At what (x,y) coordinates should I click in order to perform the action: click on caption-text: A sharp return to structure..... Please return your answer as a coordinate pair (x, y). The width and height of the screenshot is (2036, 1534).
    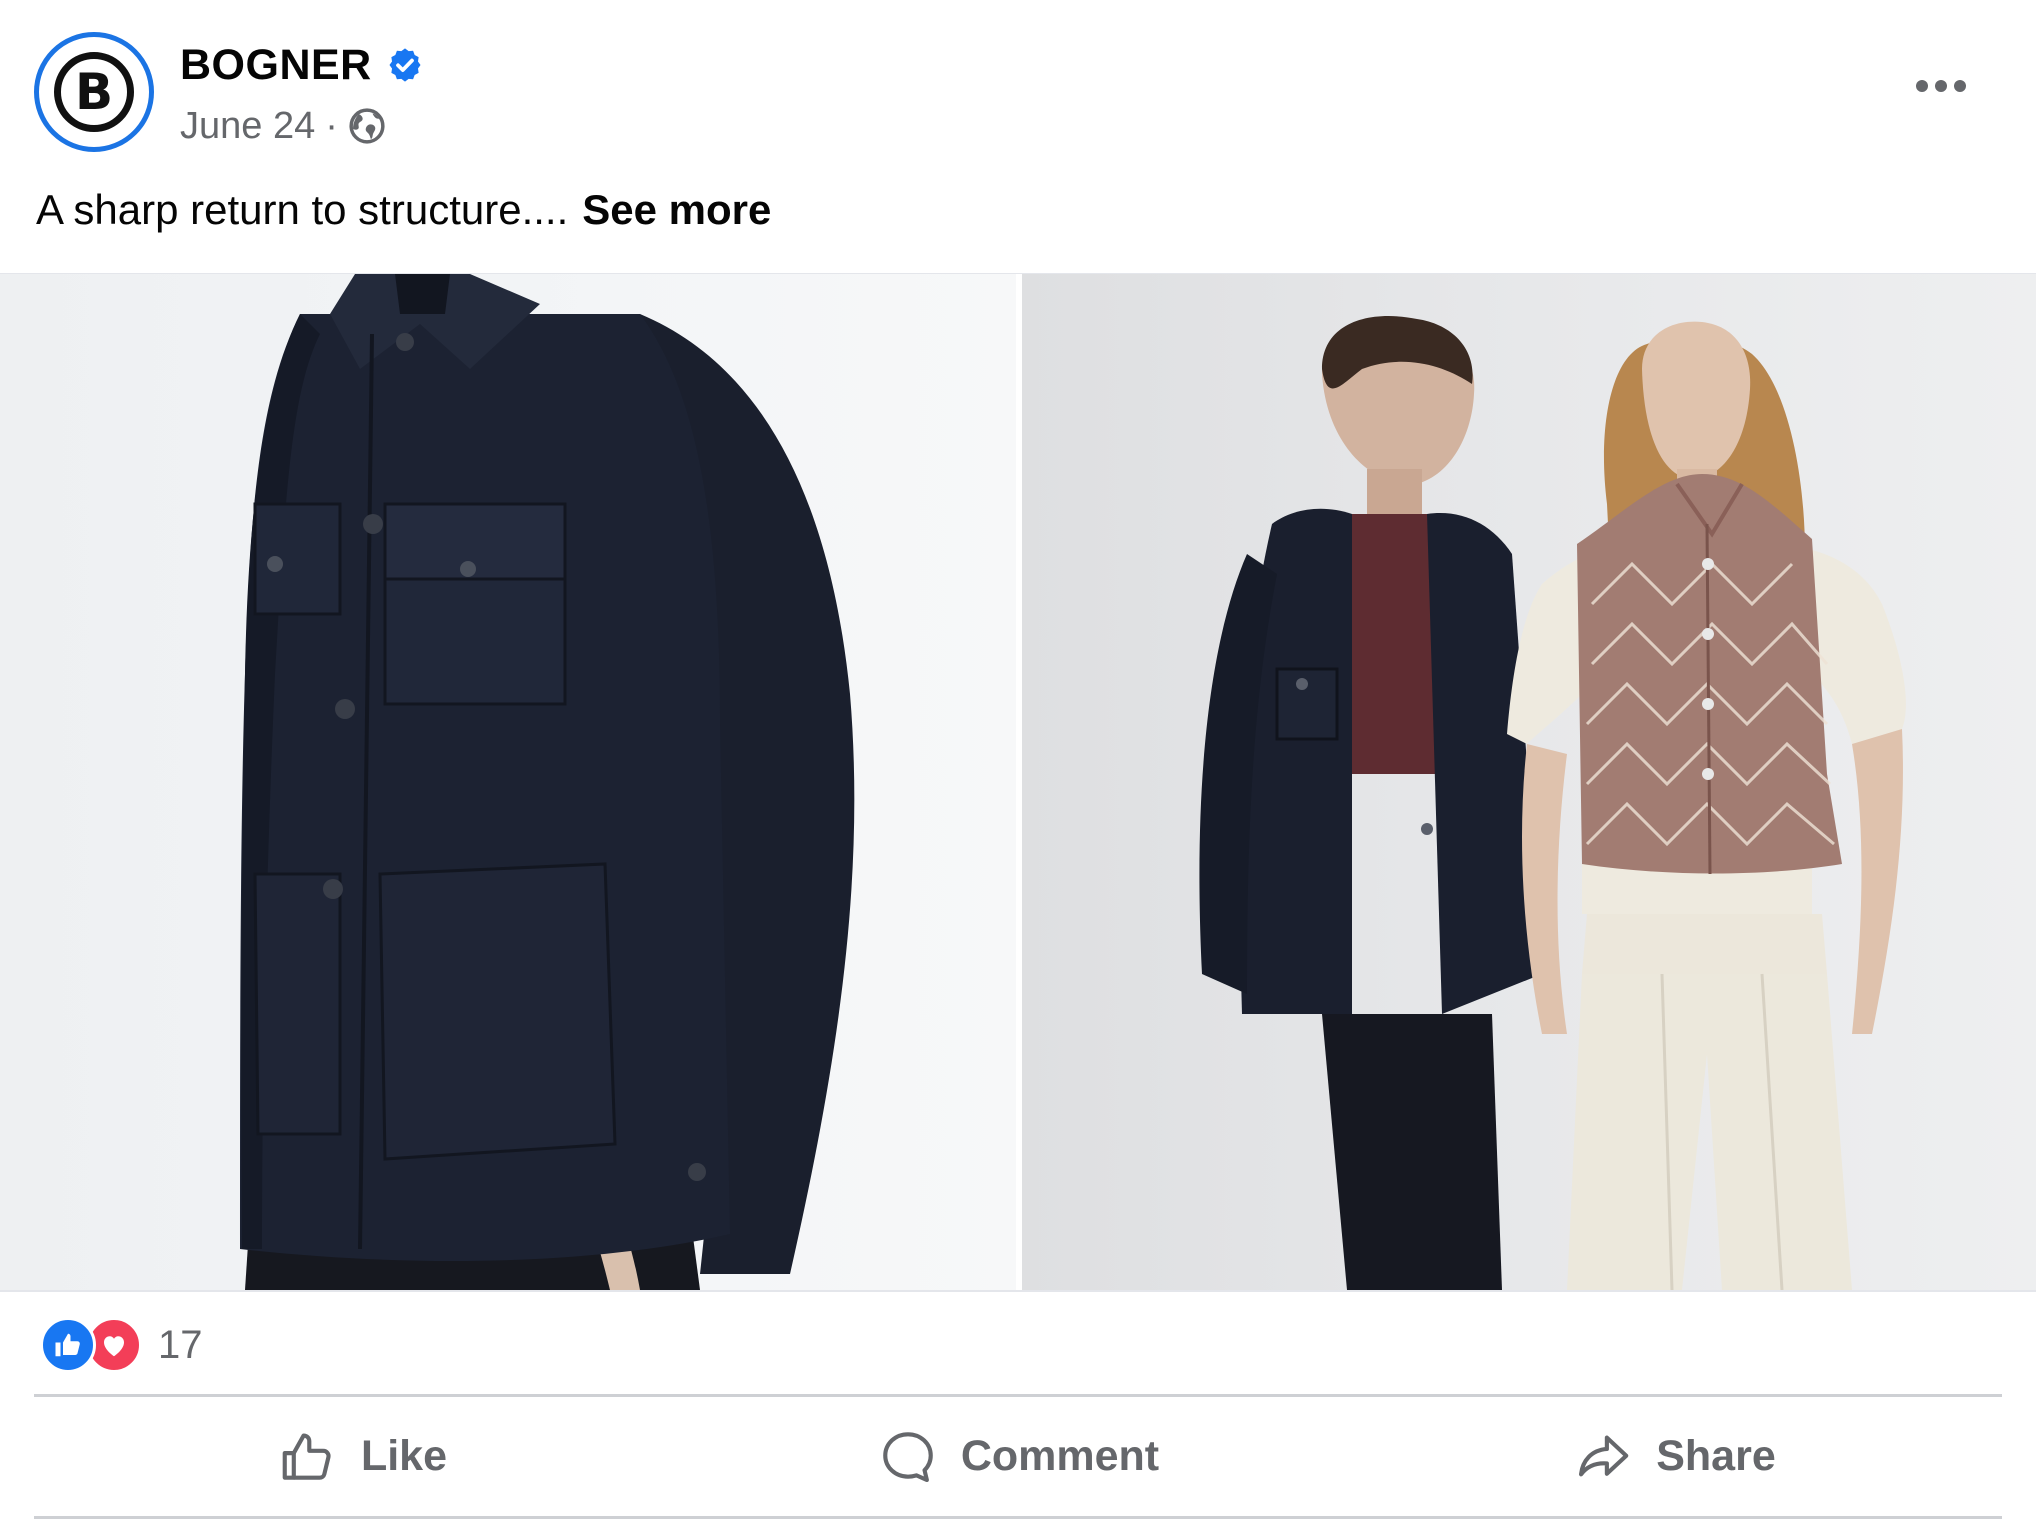
    Looking at the image, I should click on (302, 209).